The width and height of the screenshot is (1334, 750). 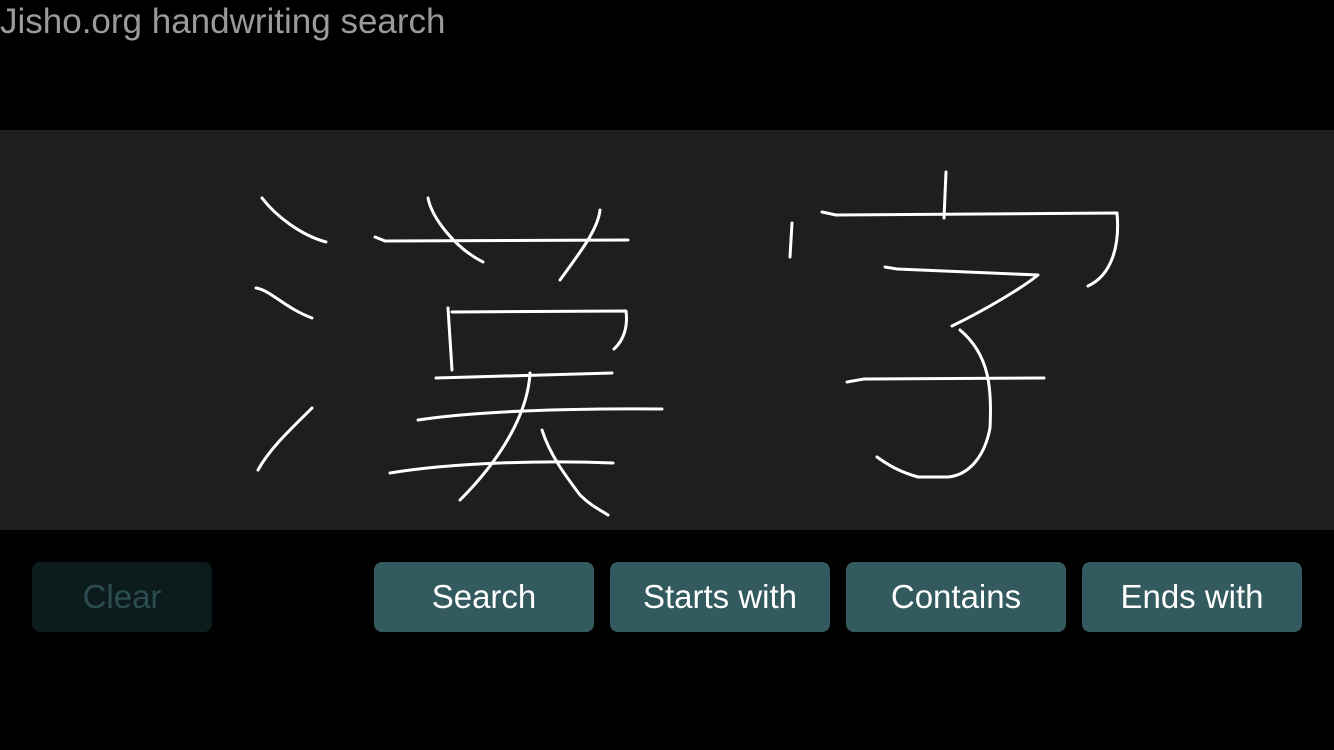 I want to click on search-button: Search, so click(x=484, y=597).